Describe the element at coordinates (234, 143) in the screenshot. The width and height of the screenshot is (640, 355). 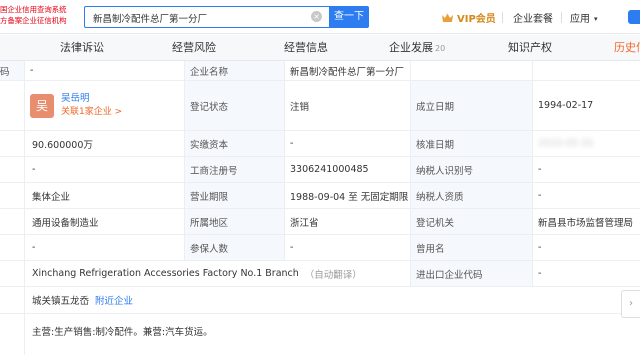
I see `field-label: 实缴资本` at that location.